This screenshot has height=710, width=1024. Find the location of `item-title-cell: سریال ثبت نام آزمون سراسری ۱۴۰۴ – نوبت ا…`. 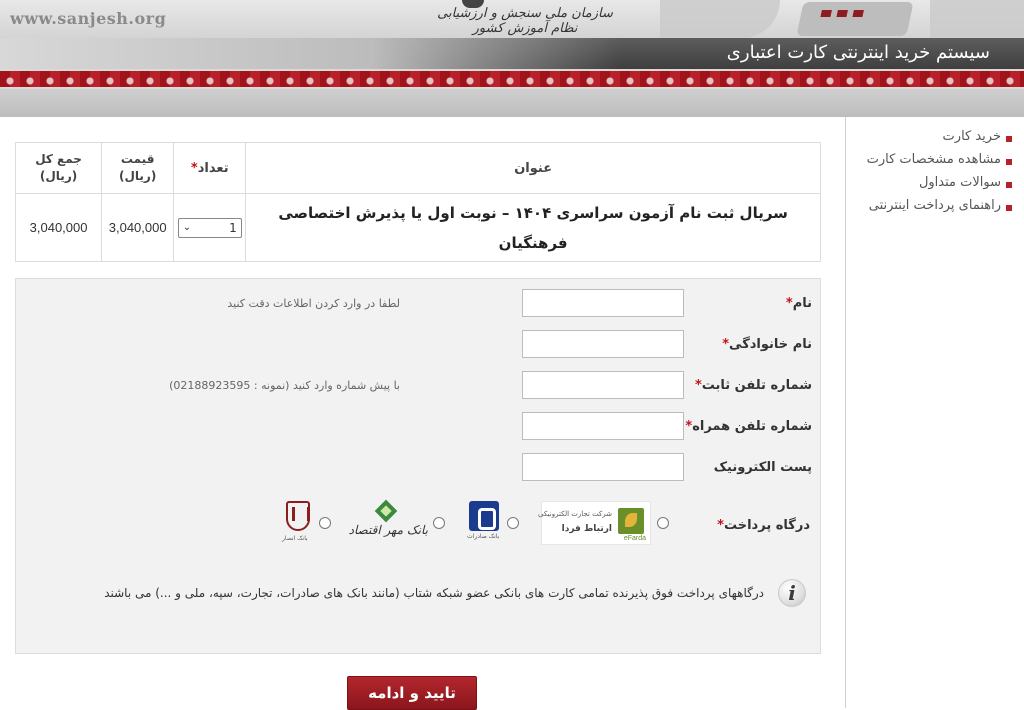

item-title-cell: سریال ثبت نام آزمون سراسری ۱۴۰۴ – نوبت ا… is located at coordinates (533, 227).